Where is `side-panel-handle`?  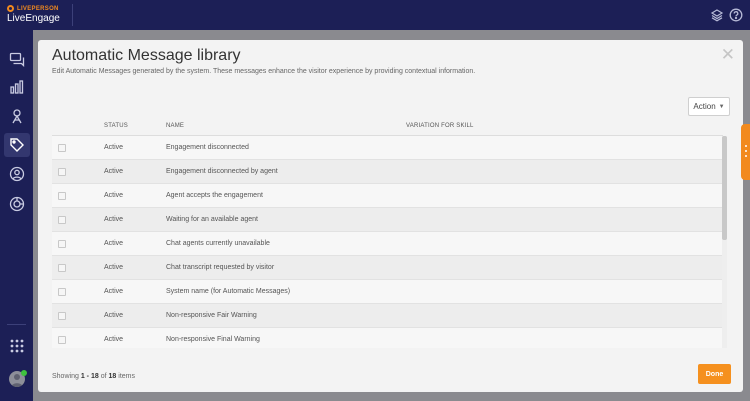
side-panel-handle is located at coordinates (745, 152).